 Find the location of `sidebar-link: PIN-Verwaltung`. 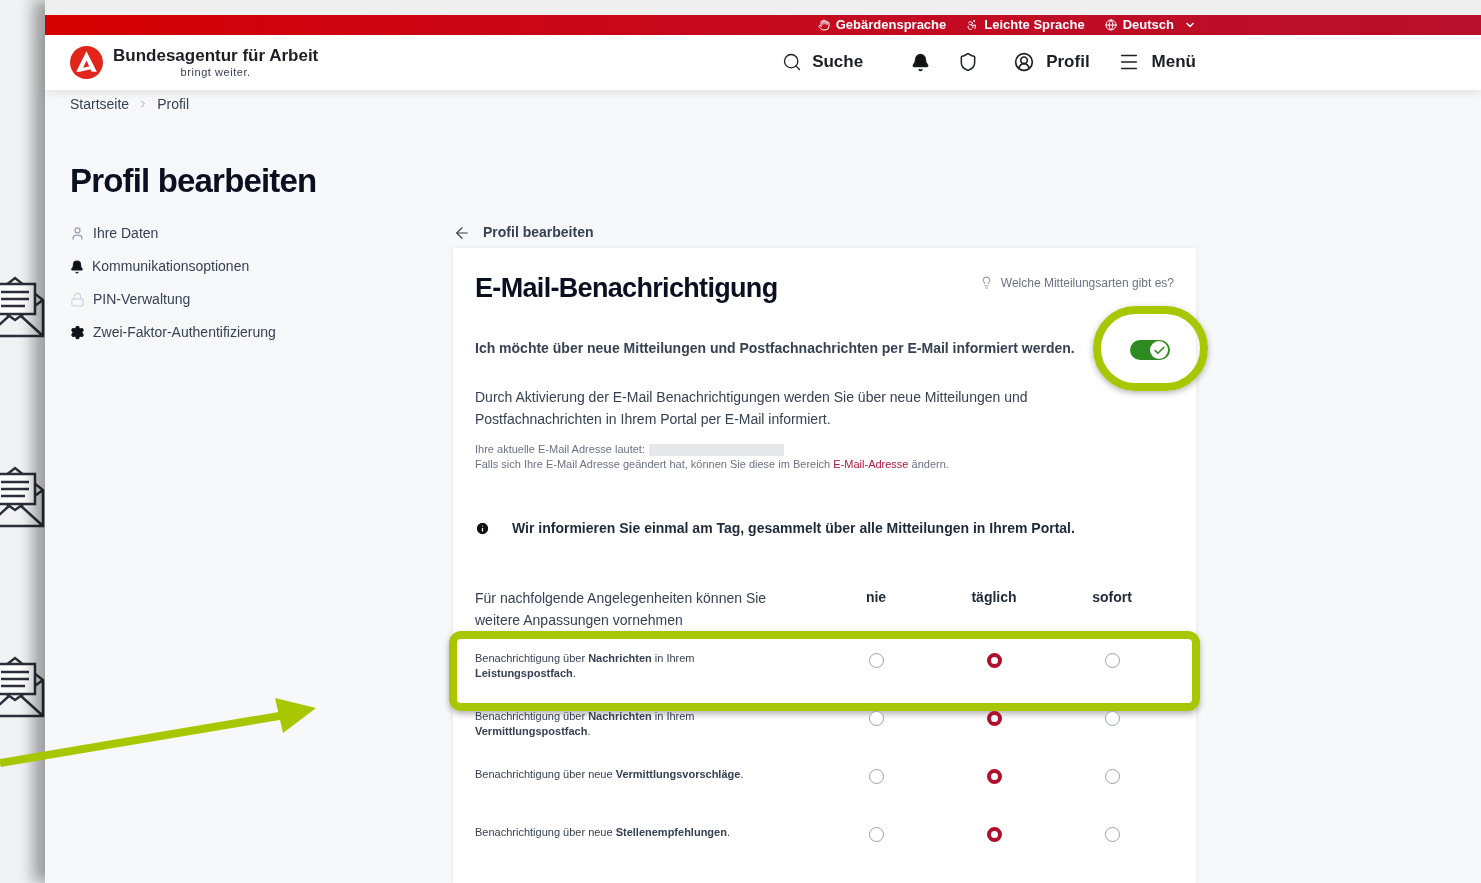

sidebar-link: PIN-Verwaltung is located at coordinates (261, 299).